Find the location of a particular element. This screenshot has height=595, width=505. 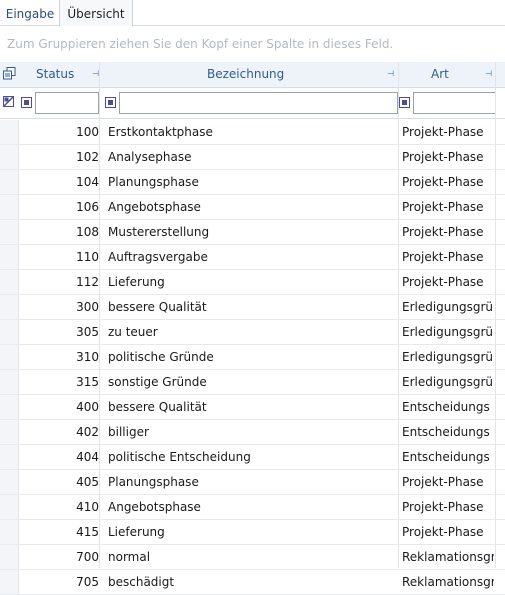

clear-filter-icon is located at coordinates (8, 101).